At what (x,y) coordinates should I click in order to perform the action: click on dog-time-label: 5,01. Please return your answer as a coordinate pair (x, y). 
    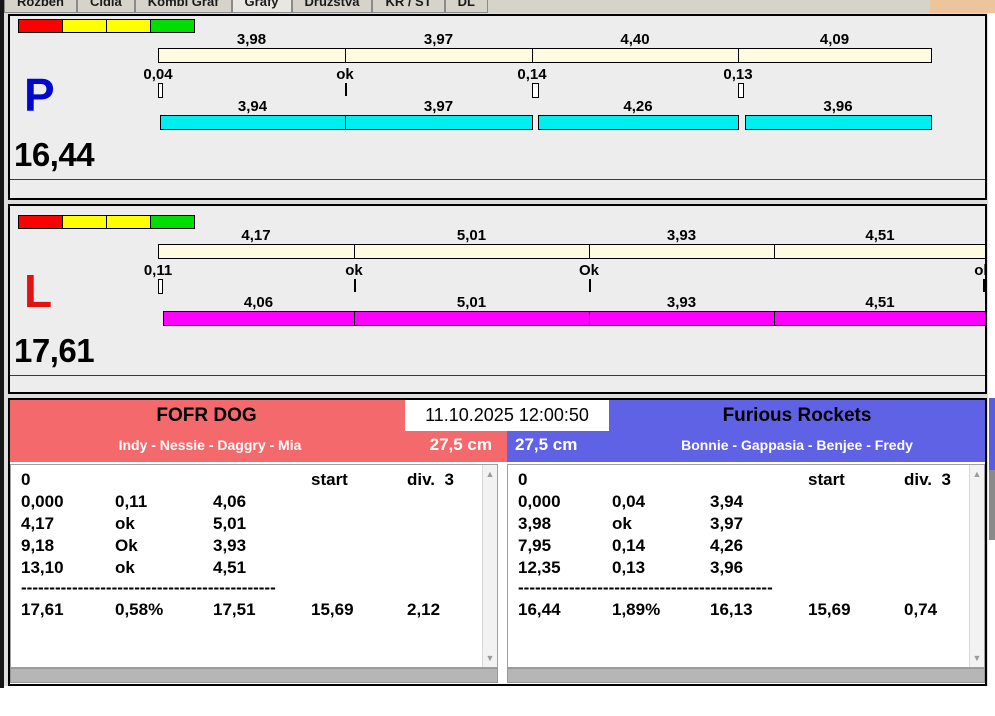
    Looking at the image, I should click on (471, 302).